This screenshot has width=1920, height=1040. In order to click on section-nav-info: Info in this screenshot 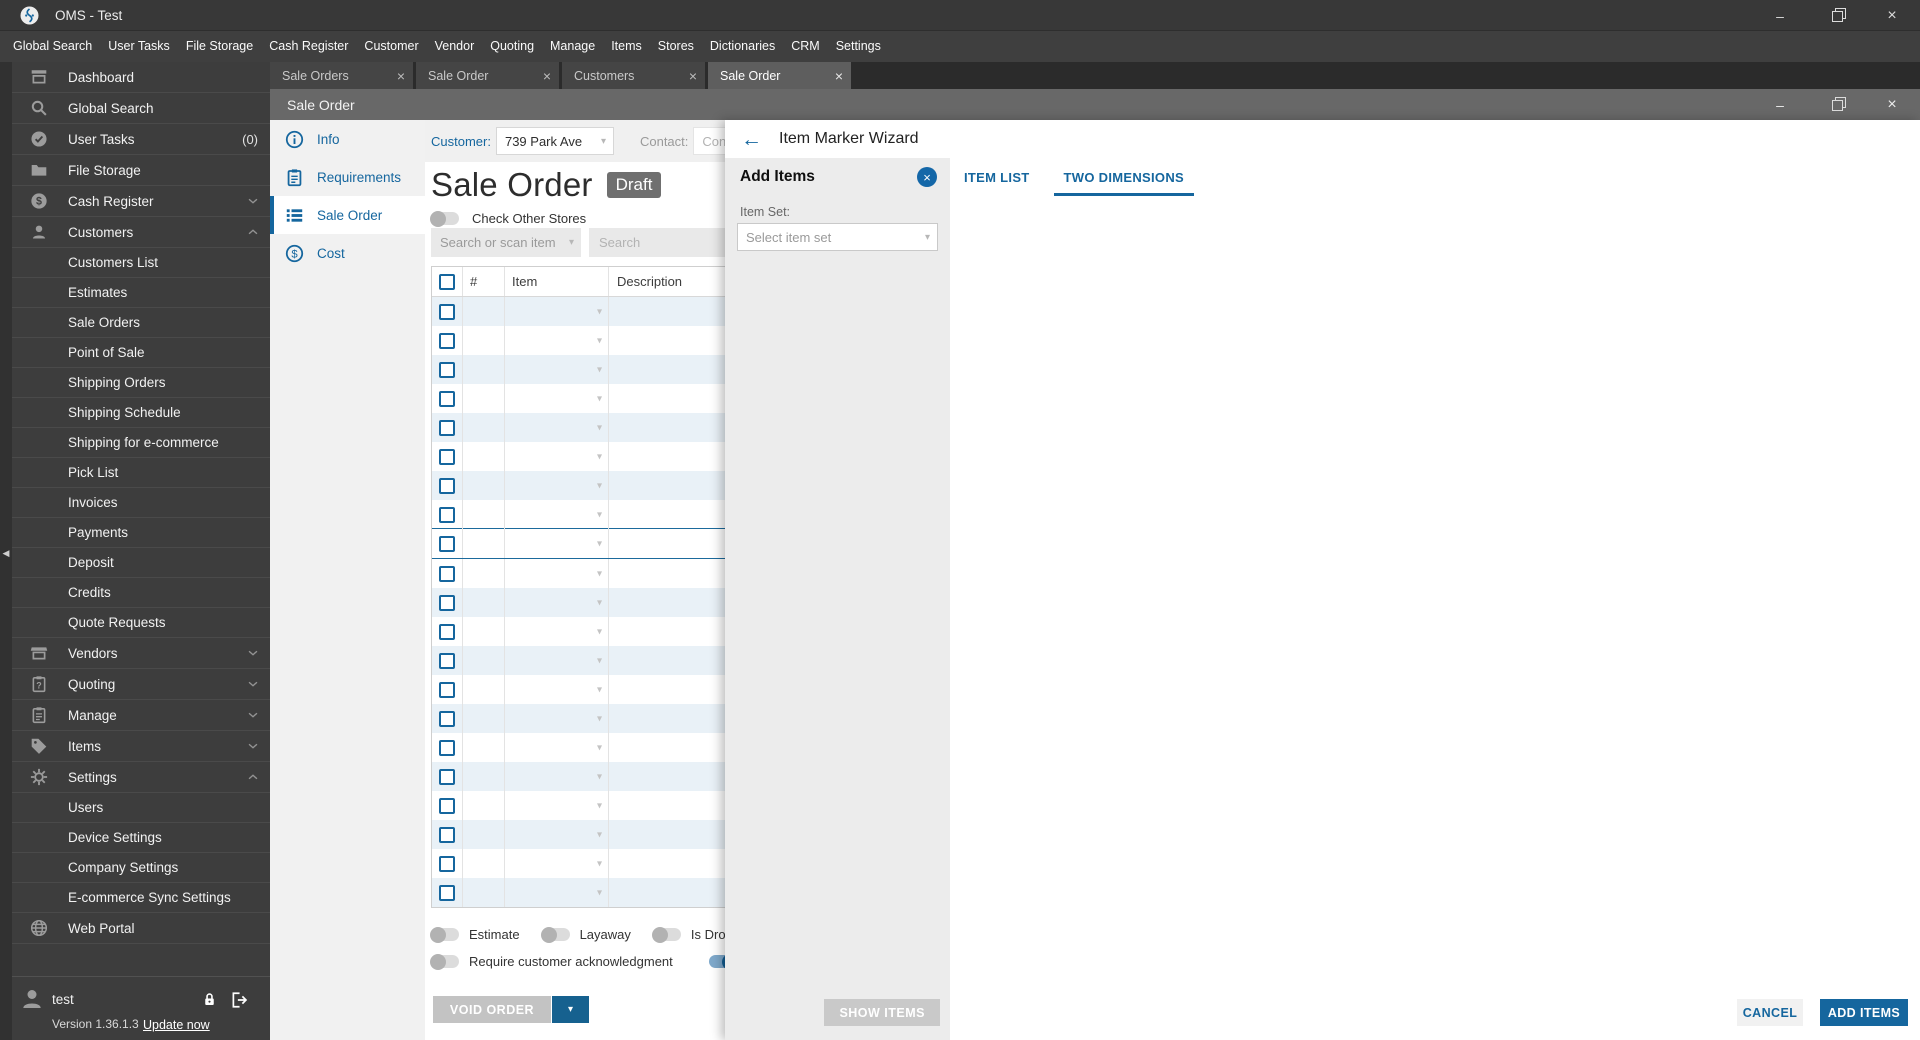, I will do `click(347, 139)`.